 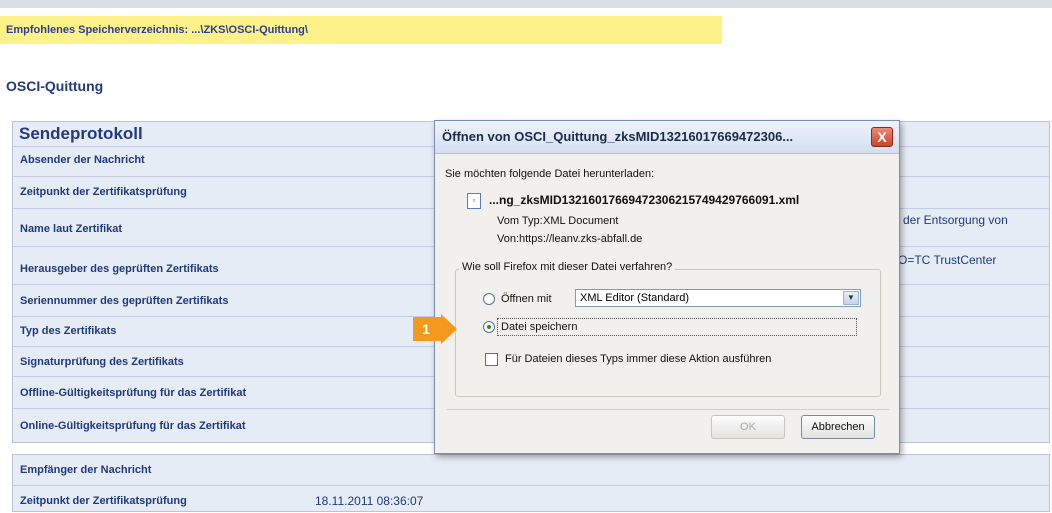 I want to click on file-source-value: https://leanv.zks-abfall.de, so click(x=581, y=239).